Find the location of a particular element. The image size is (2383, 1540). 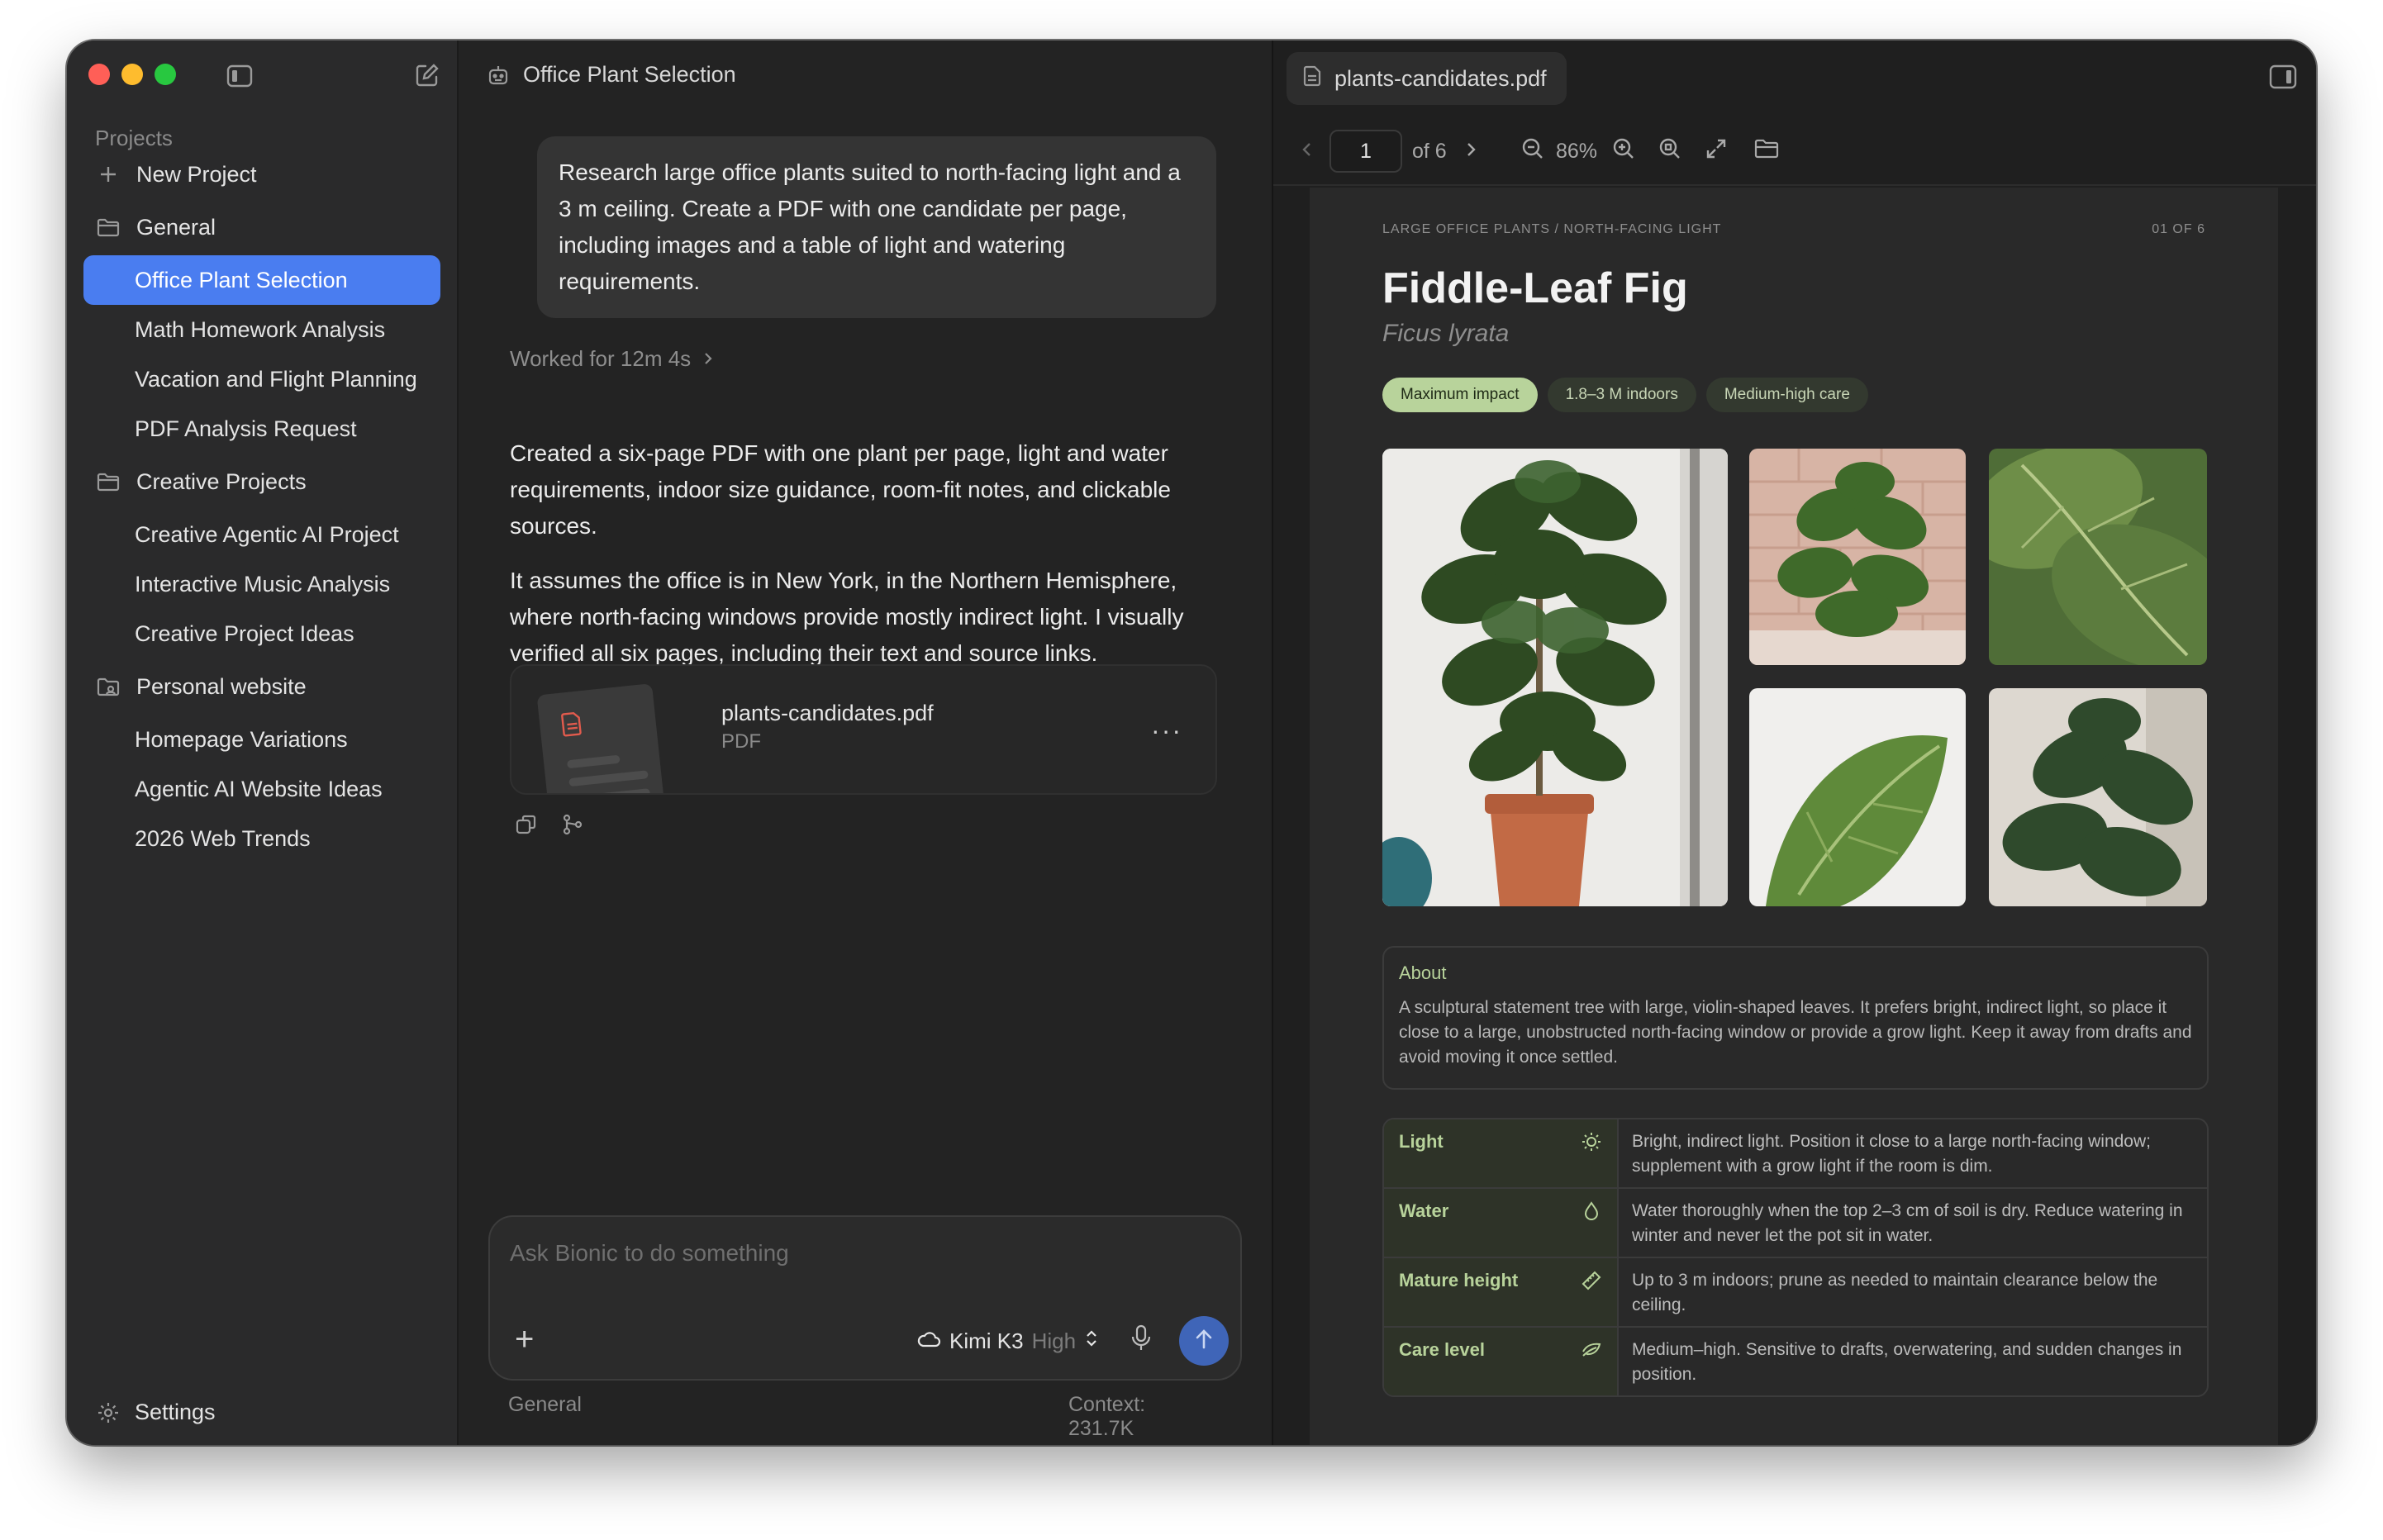

tag-badge: Maximum impact is located at coordinates (1460, 395).